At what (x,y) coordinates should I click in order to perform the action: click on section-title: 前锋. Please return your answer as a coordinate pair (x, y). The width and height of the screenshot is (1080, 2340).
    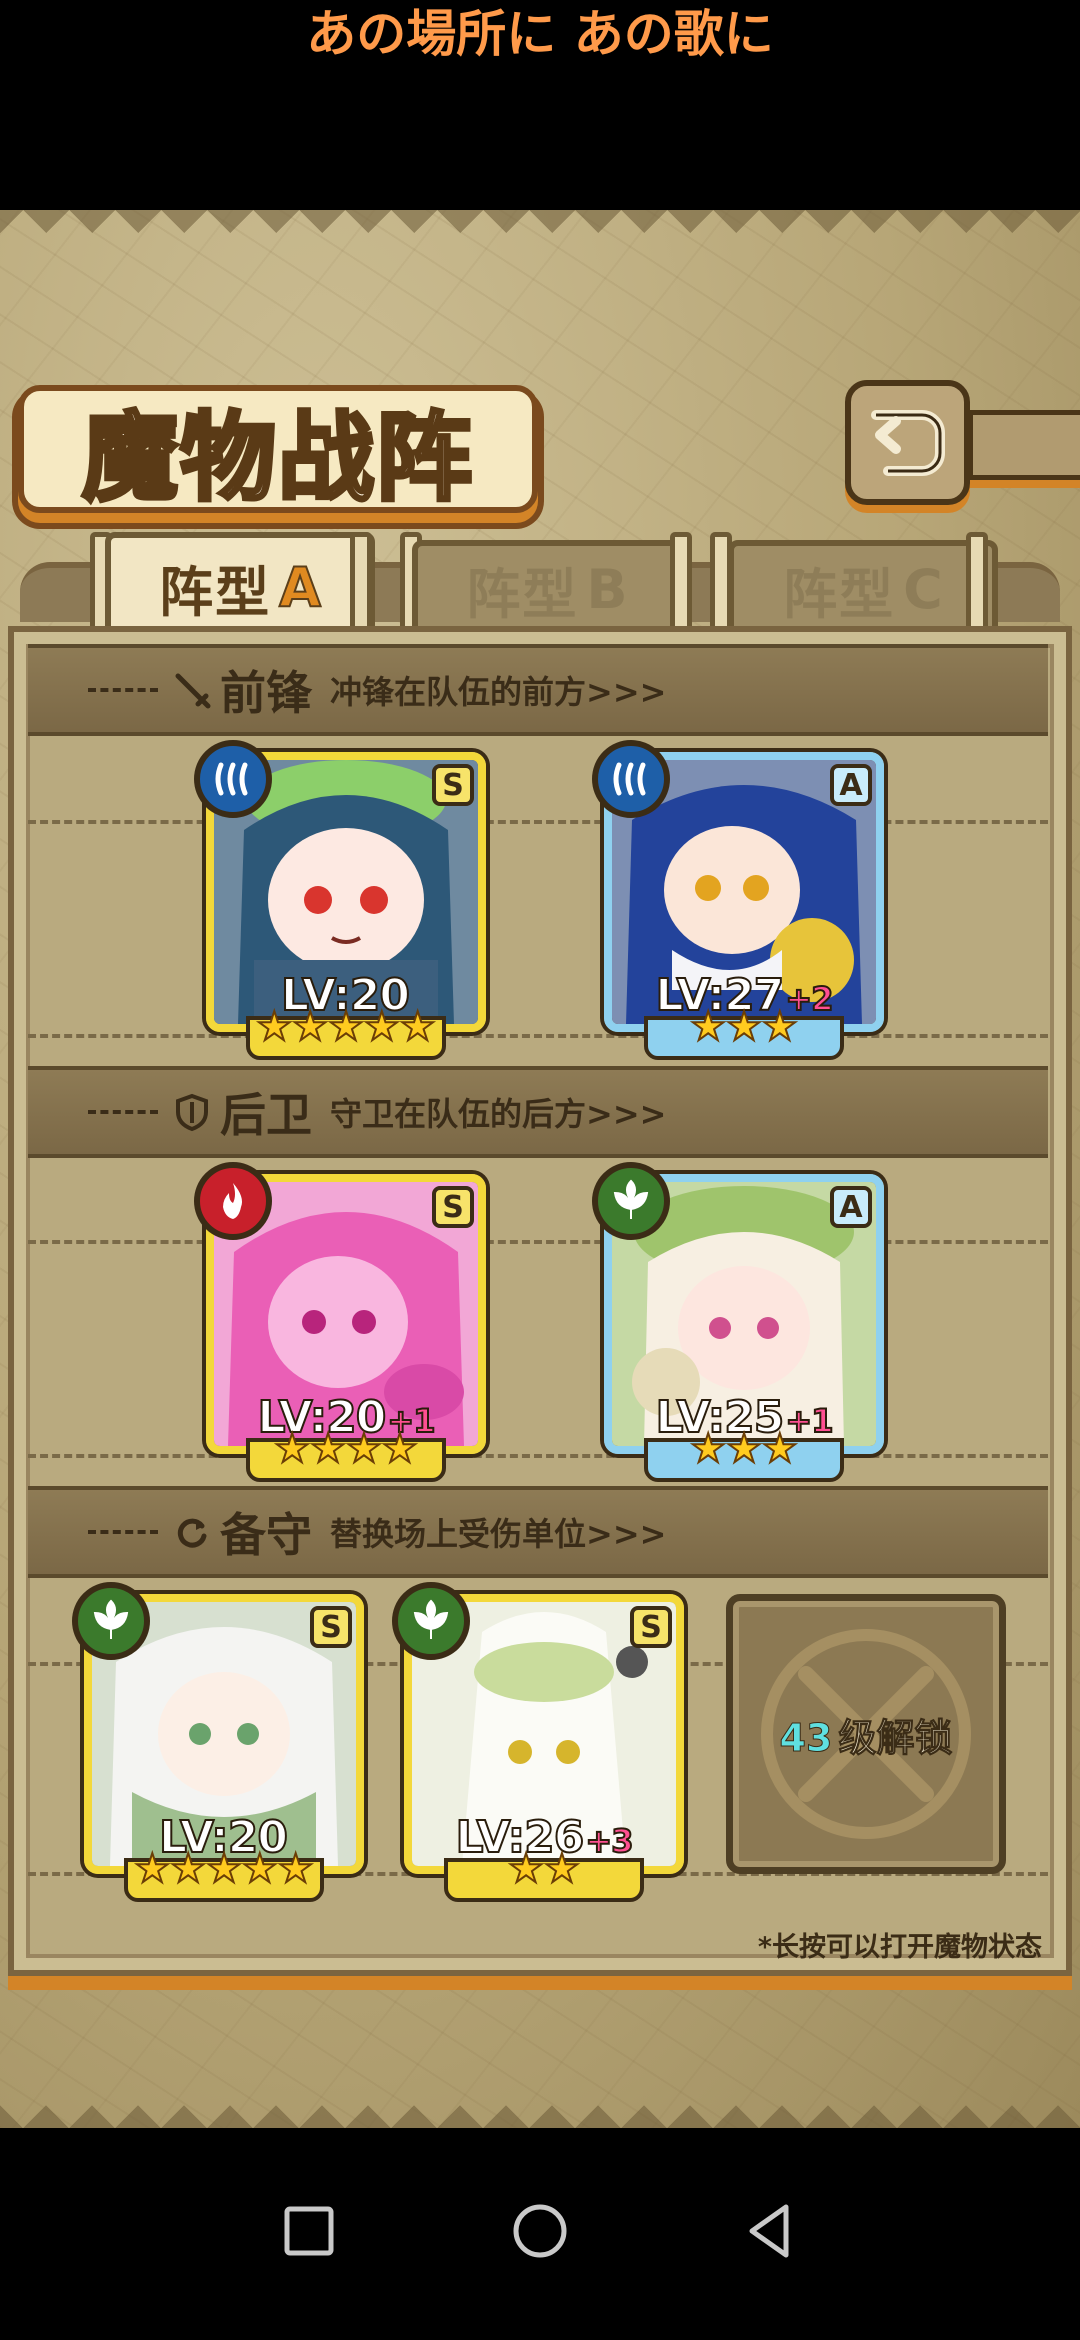
    Looking at the image, I should click on (266, 693).